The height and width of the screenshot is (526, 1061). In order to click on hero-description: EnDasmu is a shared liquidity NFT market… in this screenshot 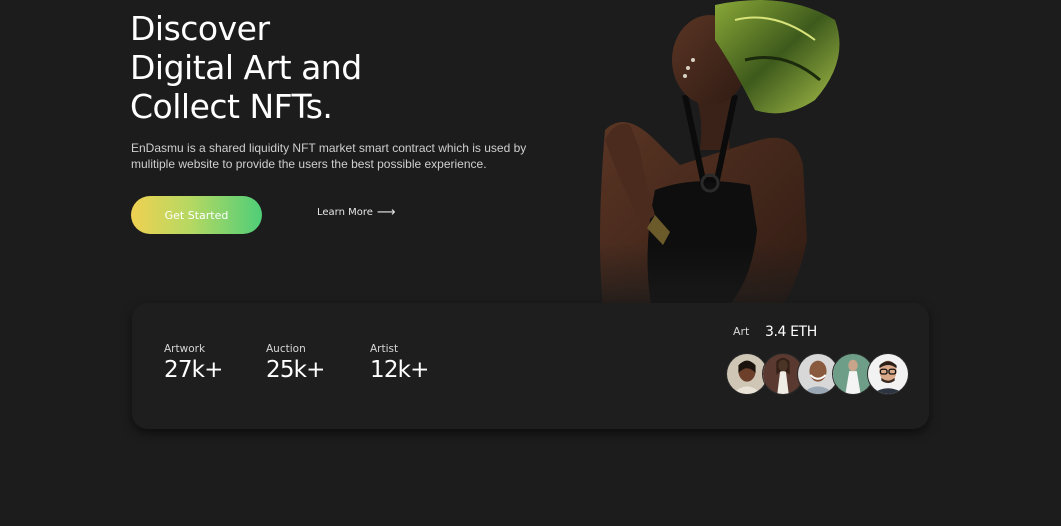, I will do `click(331, 156)`.